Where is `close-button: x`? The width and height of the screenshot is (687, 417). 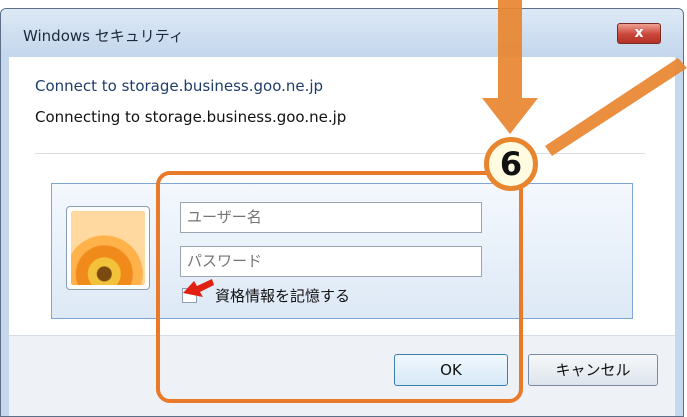
close-button: x is located at coordinates (639, 33).